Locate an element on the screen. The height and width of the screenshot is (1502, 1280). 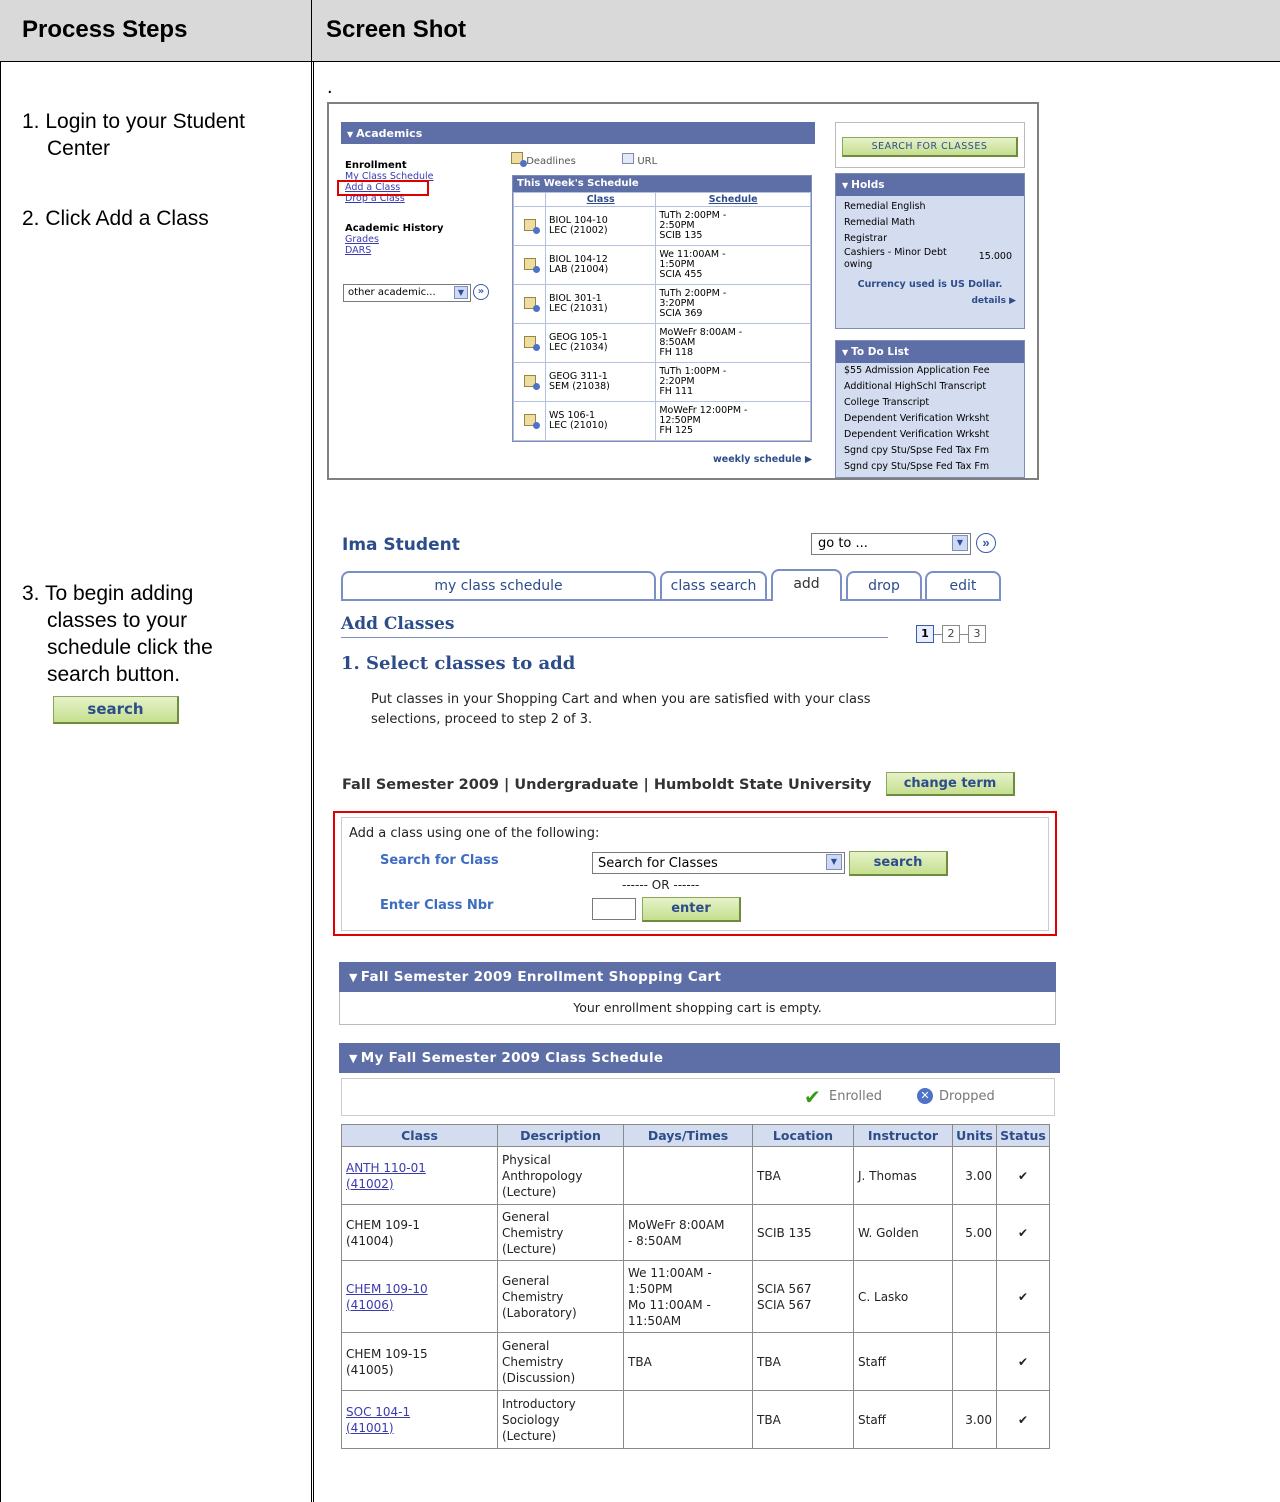
col-location: Location is located at coordinates (803, 1135).